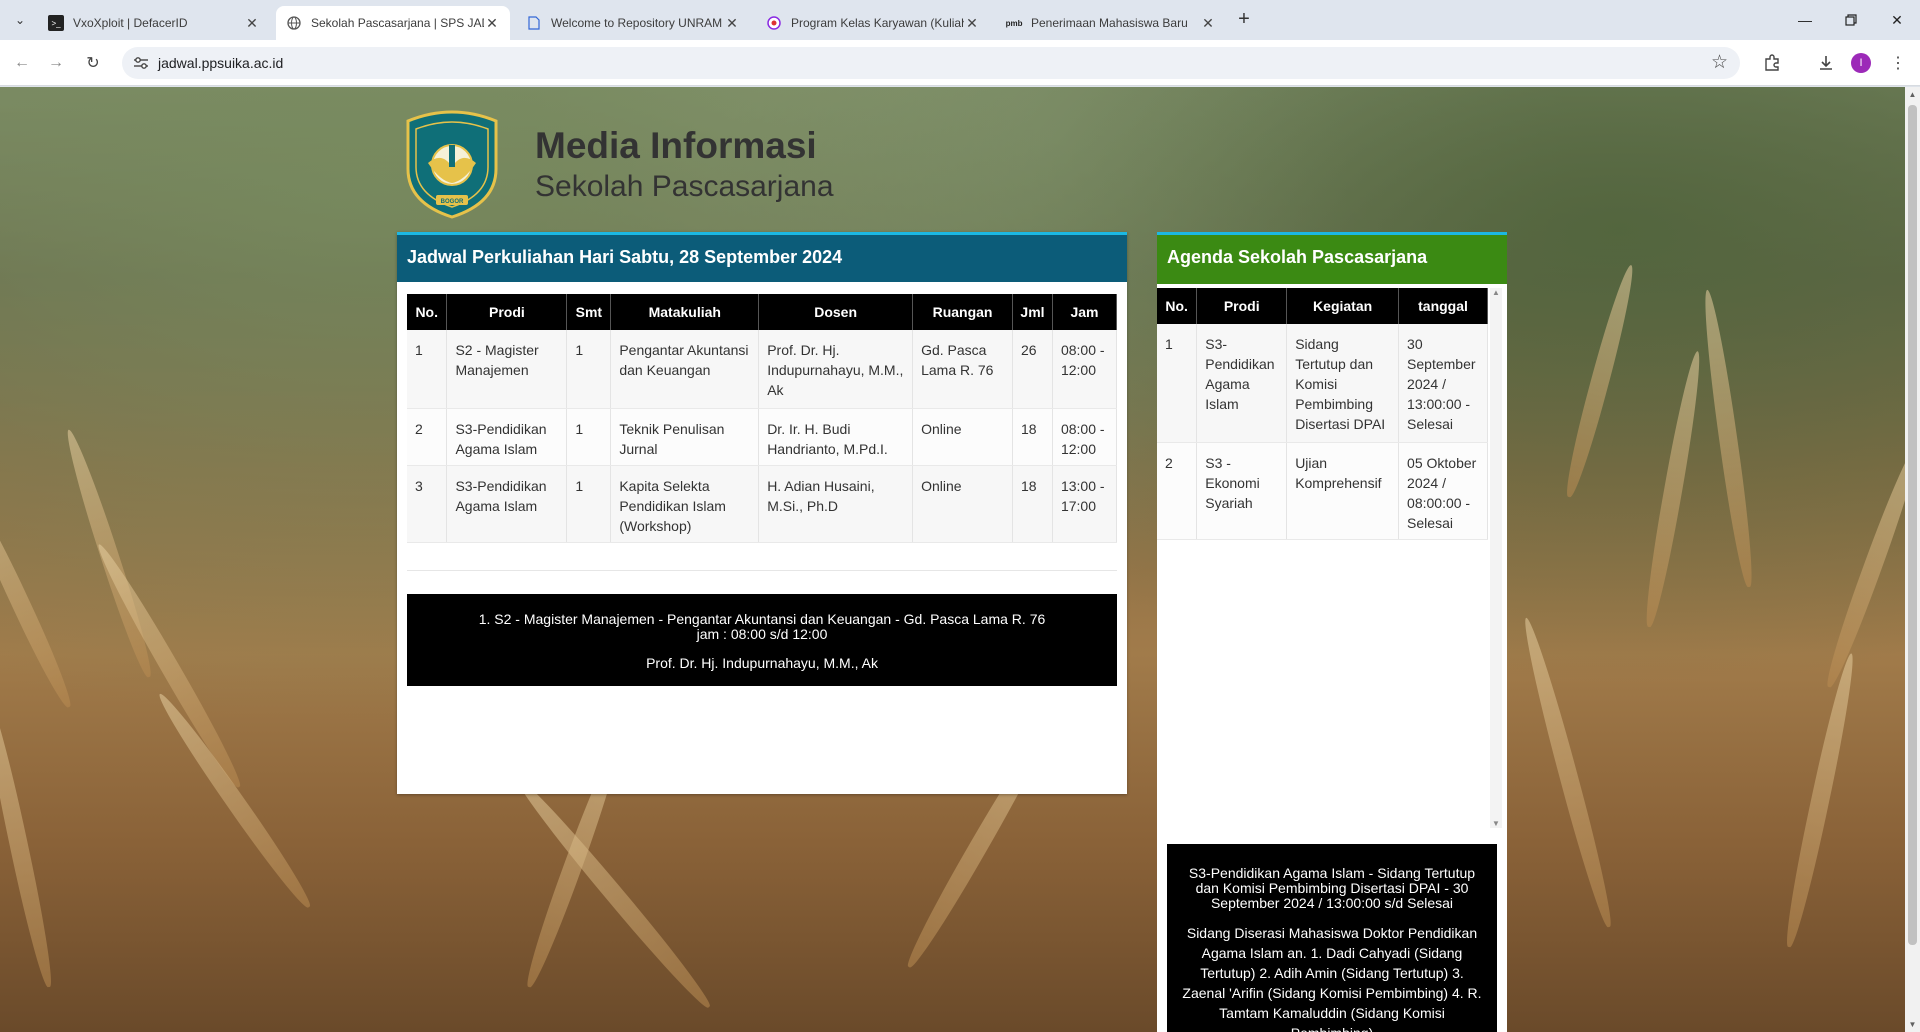 The height and width of the screenshot is (1032, 1920). I want to click on back-button: ←, so click(22, 63).